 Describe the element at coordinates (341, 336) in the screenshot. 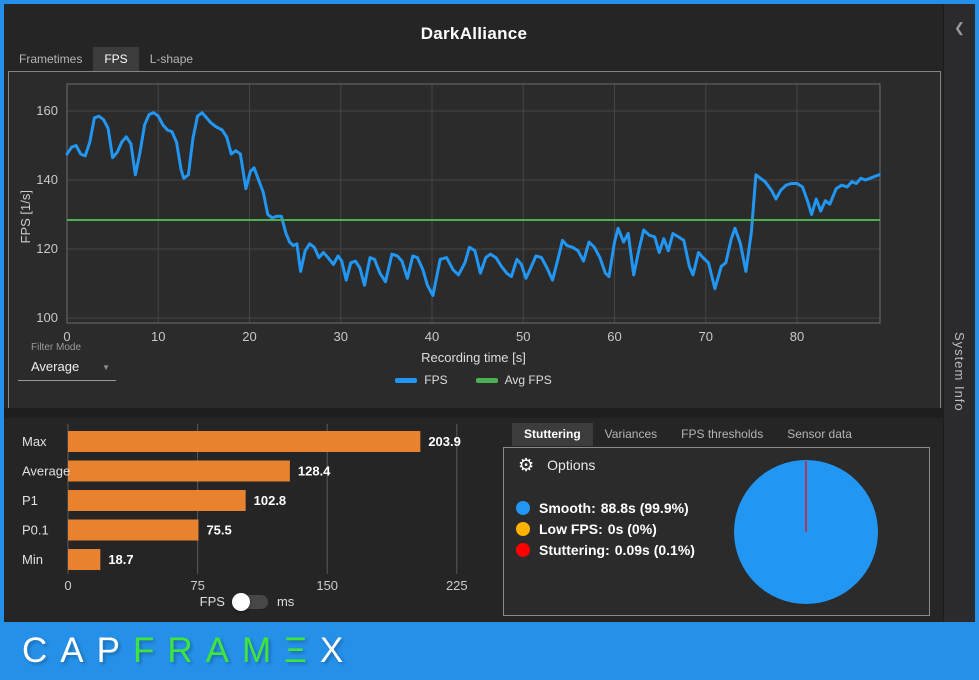

I see `svg-text: 30` at that location.